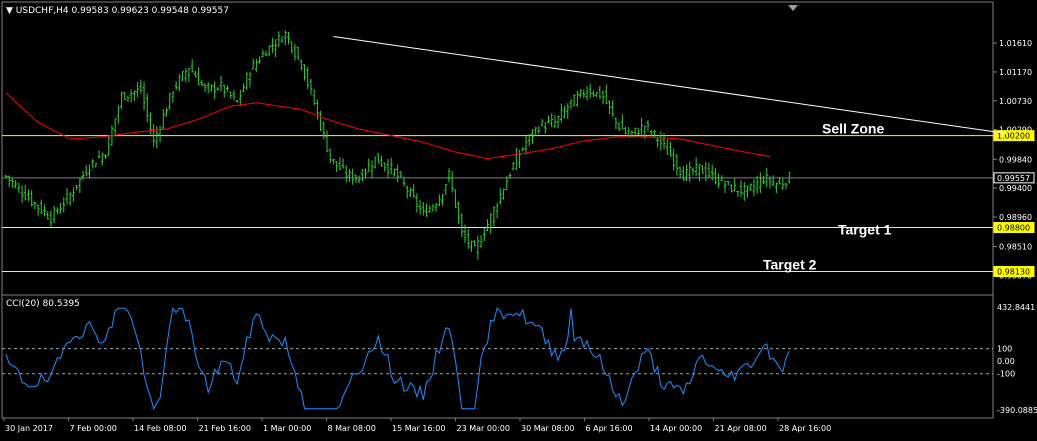  What do you see at coordinates (93, 428) in the screenshot?
I see `time-tick-label: 7 Feb 00:00` at bounding box center [93, 428].